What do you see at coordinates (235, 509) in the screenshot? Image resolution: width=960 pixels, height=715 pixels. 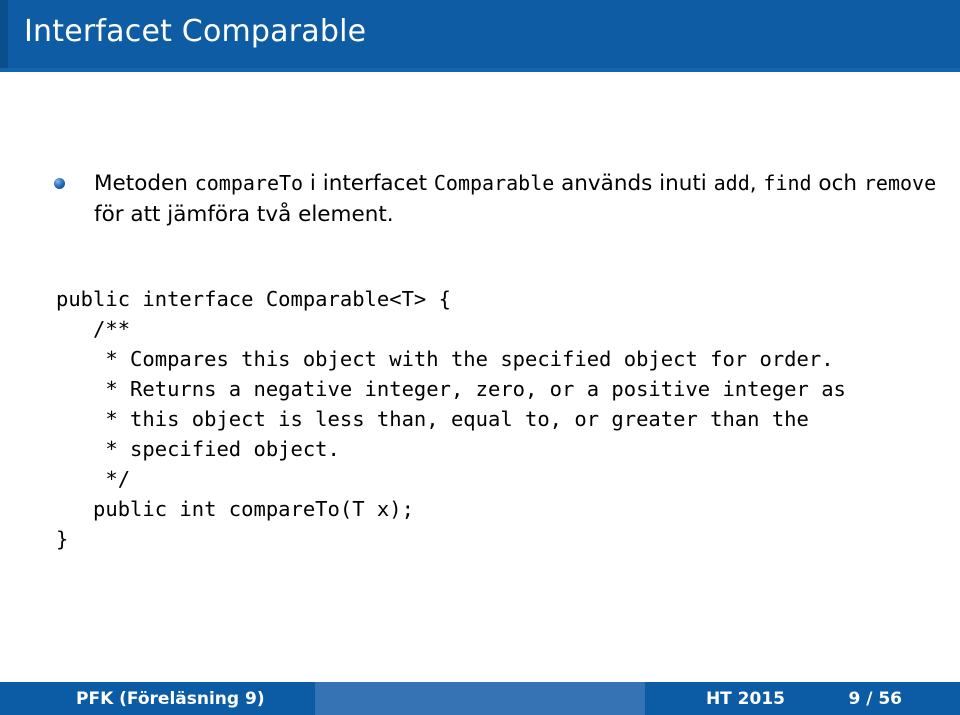 I see `code-line: public int compareTo(T x);` at bounding box center [235, 509].